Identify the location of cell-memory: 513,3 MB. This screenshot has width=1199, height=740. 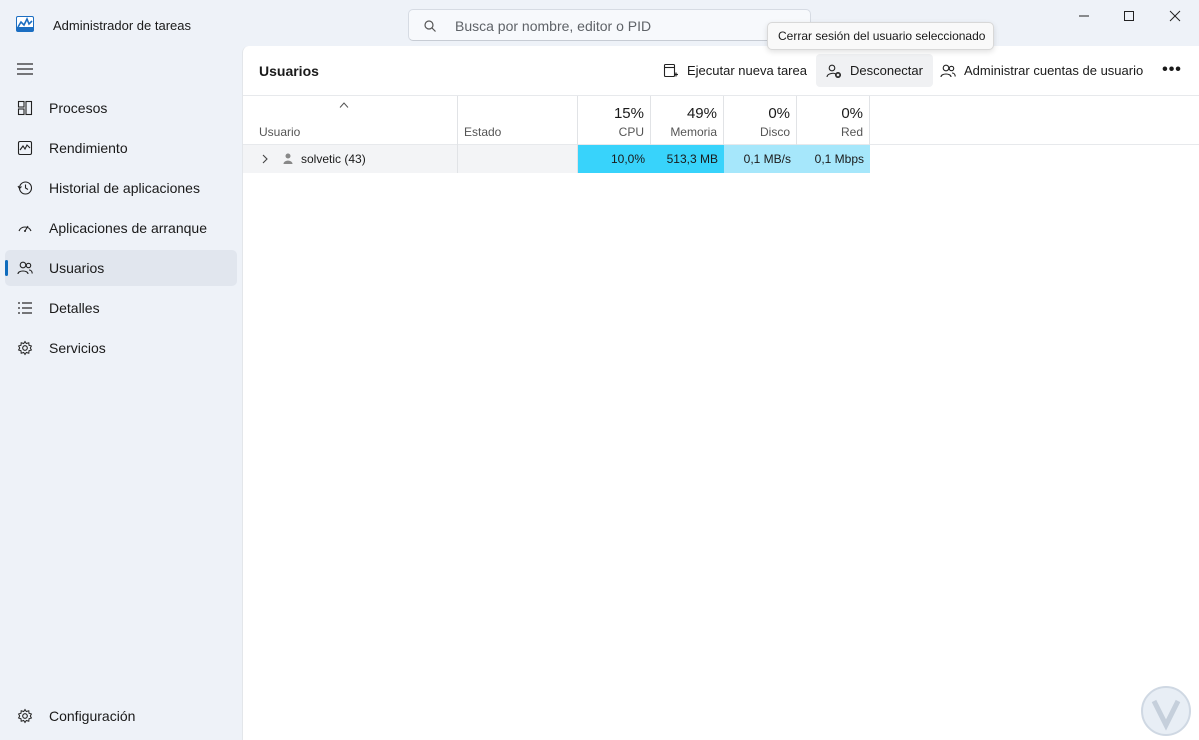
(687, 159).